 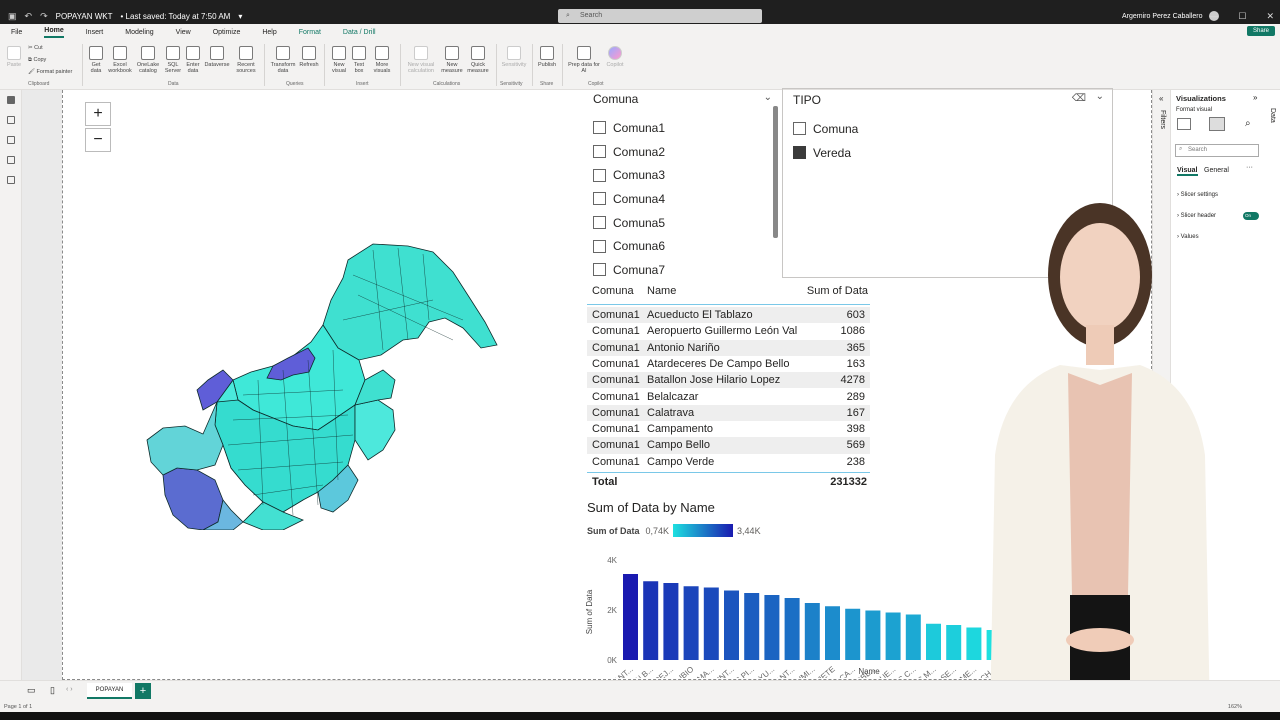 What do you see at coordinates (728, 331) in the screenshot?
I see `table-row: Comuna1 Aeropuerto Guillermo León Val 1086` at bounding box center [728, 331].